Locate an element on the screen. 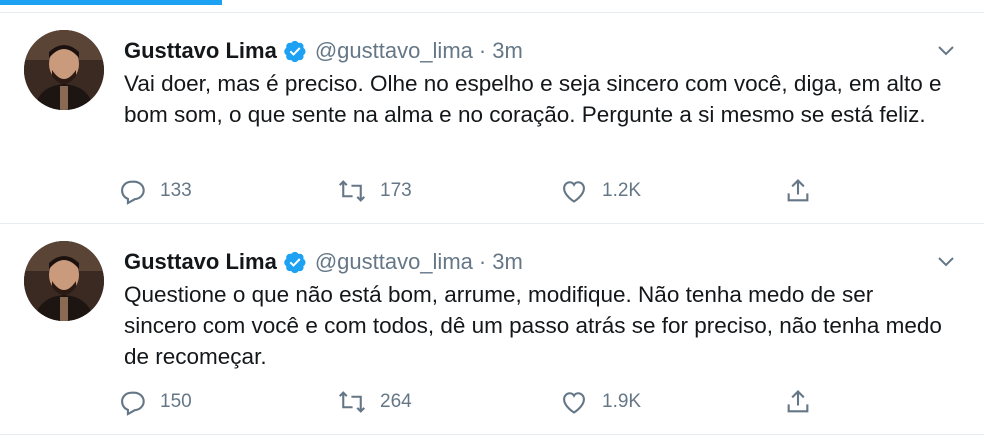 The width and height of the screenshot is (984, 443). reply-button: 150 is located at coordinates (155, 402).